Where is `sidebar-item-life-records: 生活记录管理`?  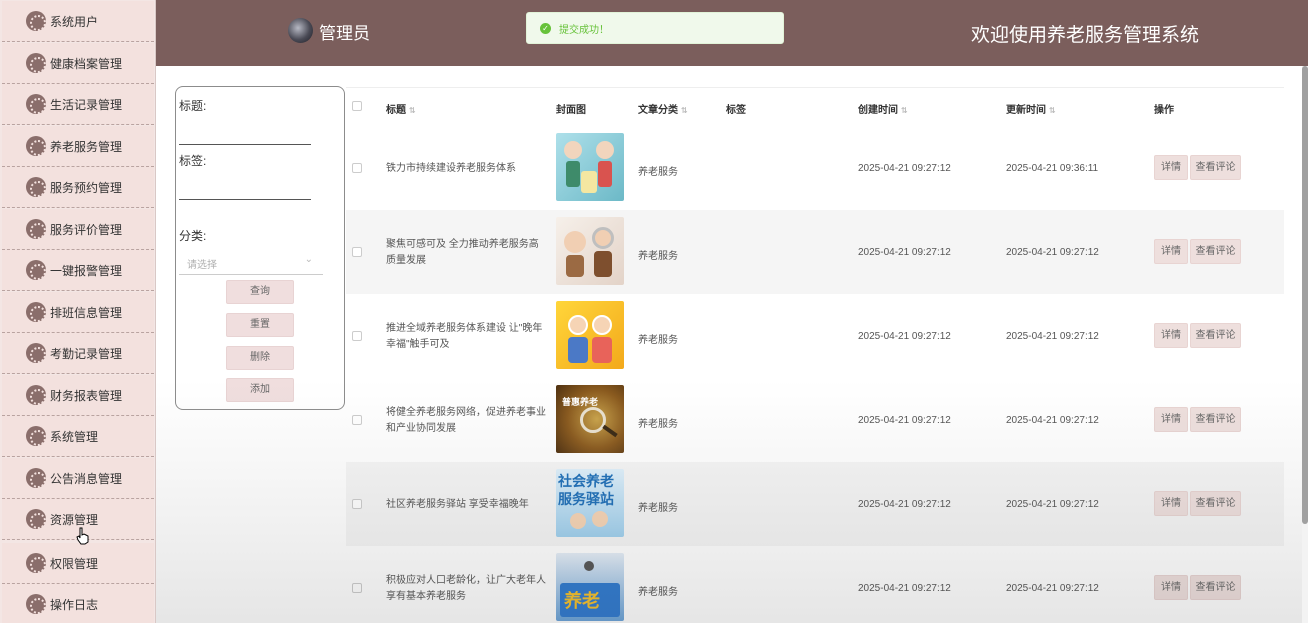
sidebar-item-life-records: 生活记录管理 is located at coordinates (78, 104).